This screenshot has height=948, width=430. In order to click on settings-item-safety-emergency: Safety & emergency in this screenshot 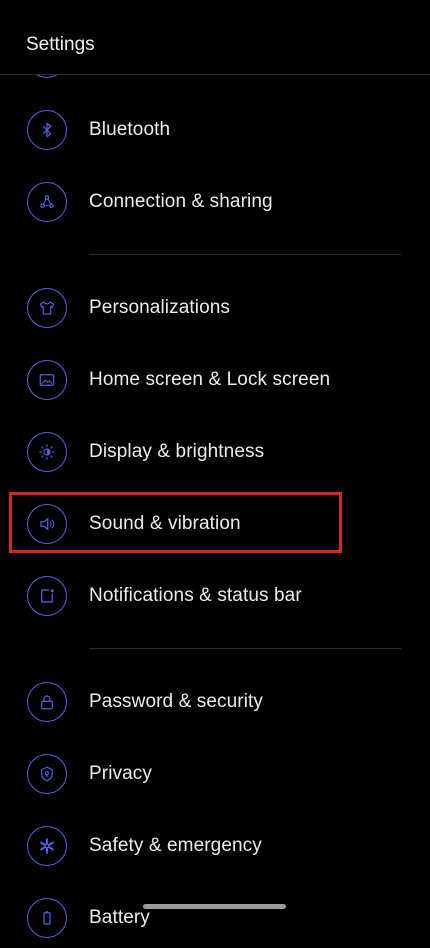, I will do `click(215, 846)`.